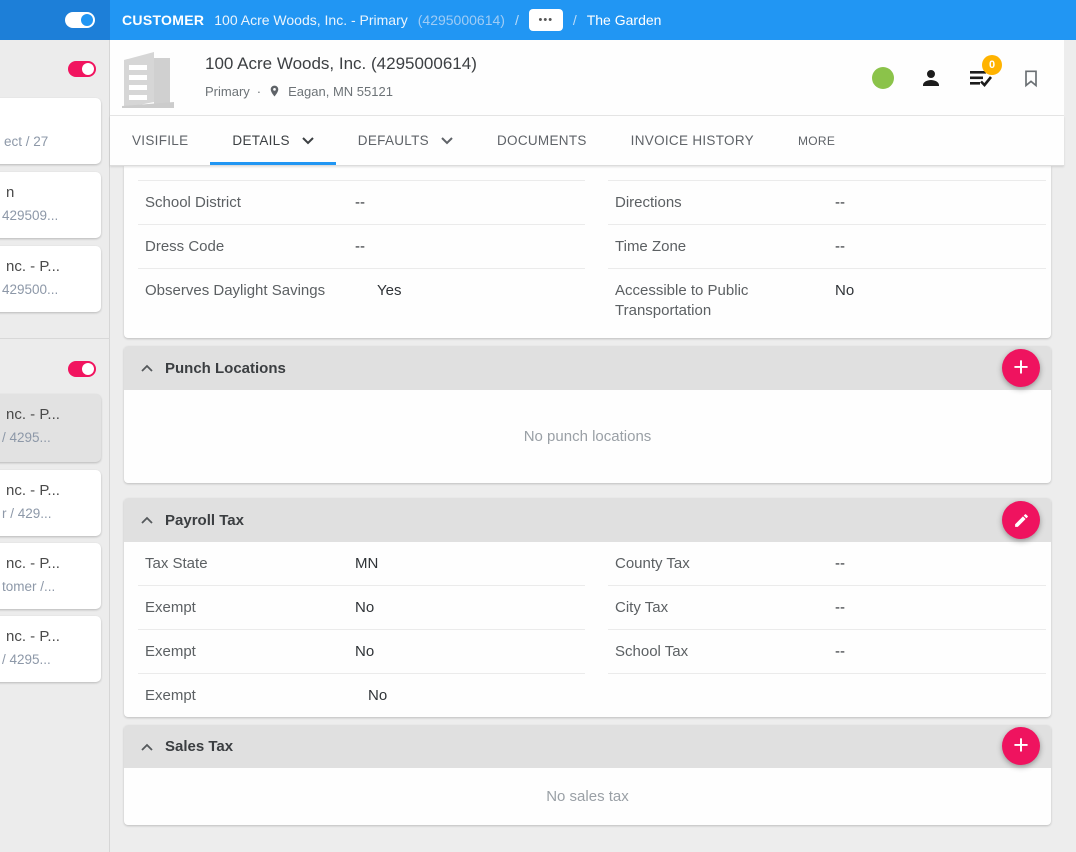 This screenshot has width=1076, height=852. What do you see at coordinates (82, 69) in the screenshot?
I see `sidebar-group1-toggle` at bounding box center [82, 69].